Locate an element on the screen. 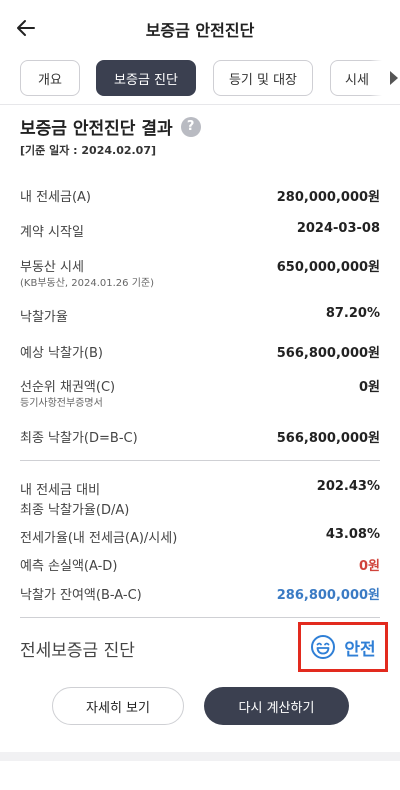  recalculate-button: 다시 계산하기 is located at coordinates (276, 706).